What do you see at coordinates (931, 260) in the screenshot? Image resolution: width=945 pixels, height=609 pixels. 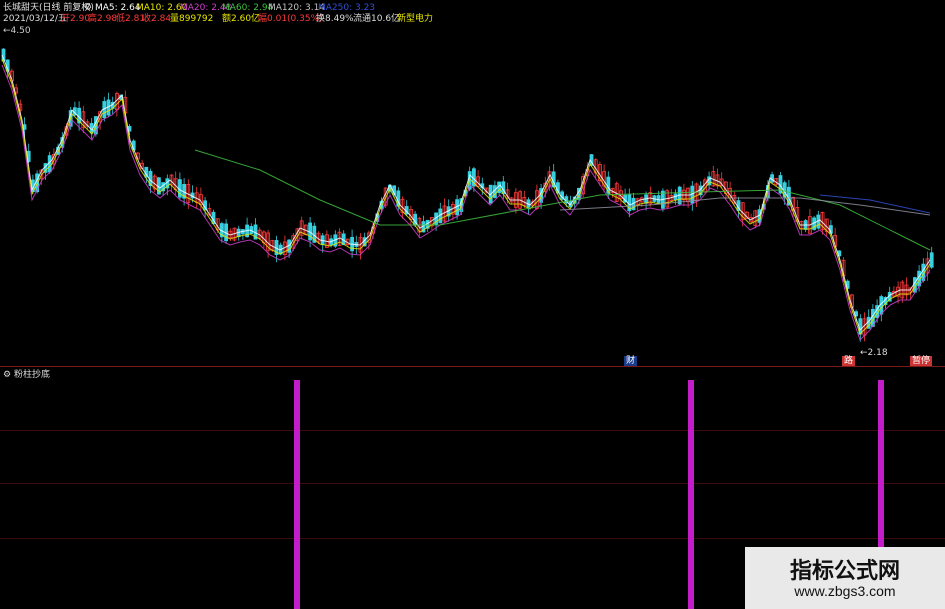 I see `candle-body` at bounding box center [931, 260].